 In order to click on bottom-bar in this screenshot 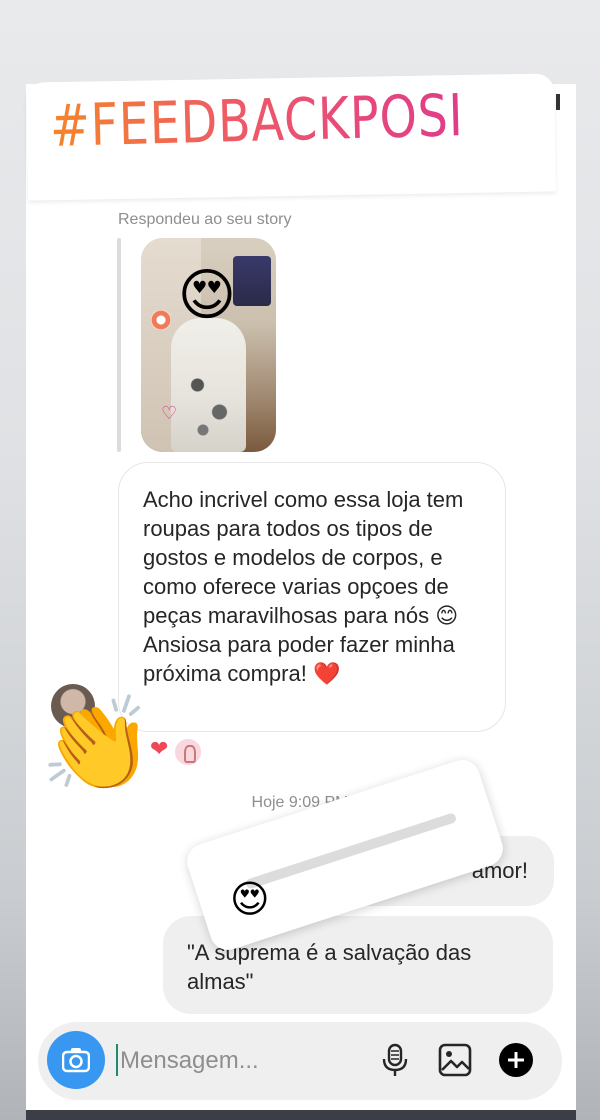, I will do `click(301, 1115)`.